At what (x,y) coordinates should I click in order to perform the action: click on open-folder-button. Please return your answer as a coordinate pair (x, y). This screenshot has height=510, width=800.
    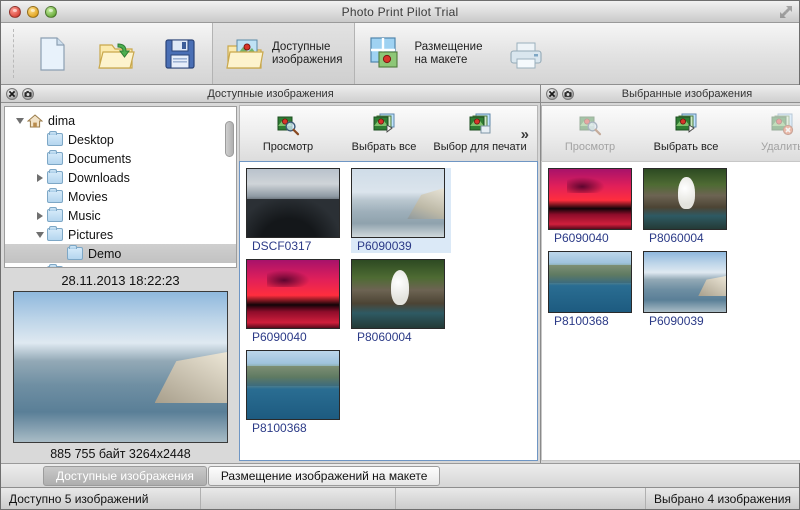
    Looking at the image, I should click on (116, 53).